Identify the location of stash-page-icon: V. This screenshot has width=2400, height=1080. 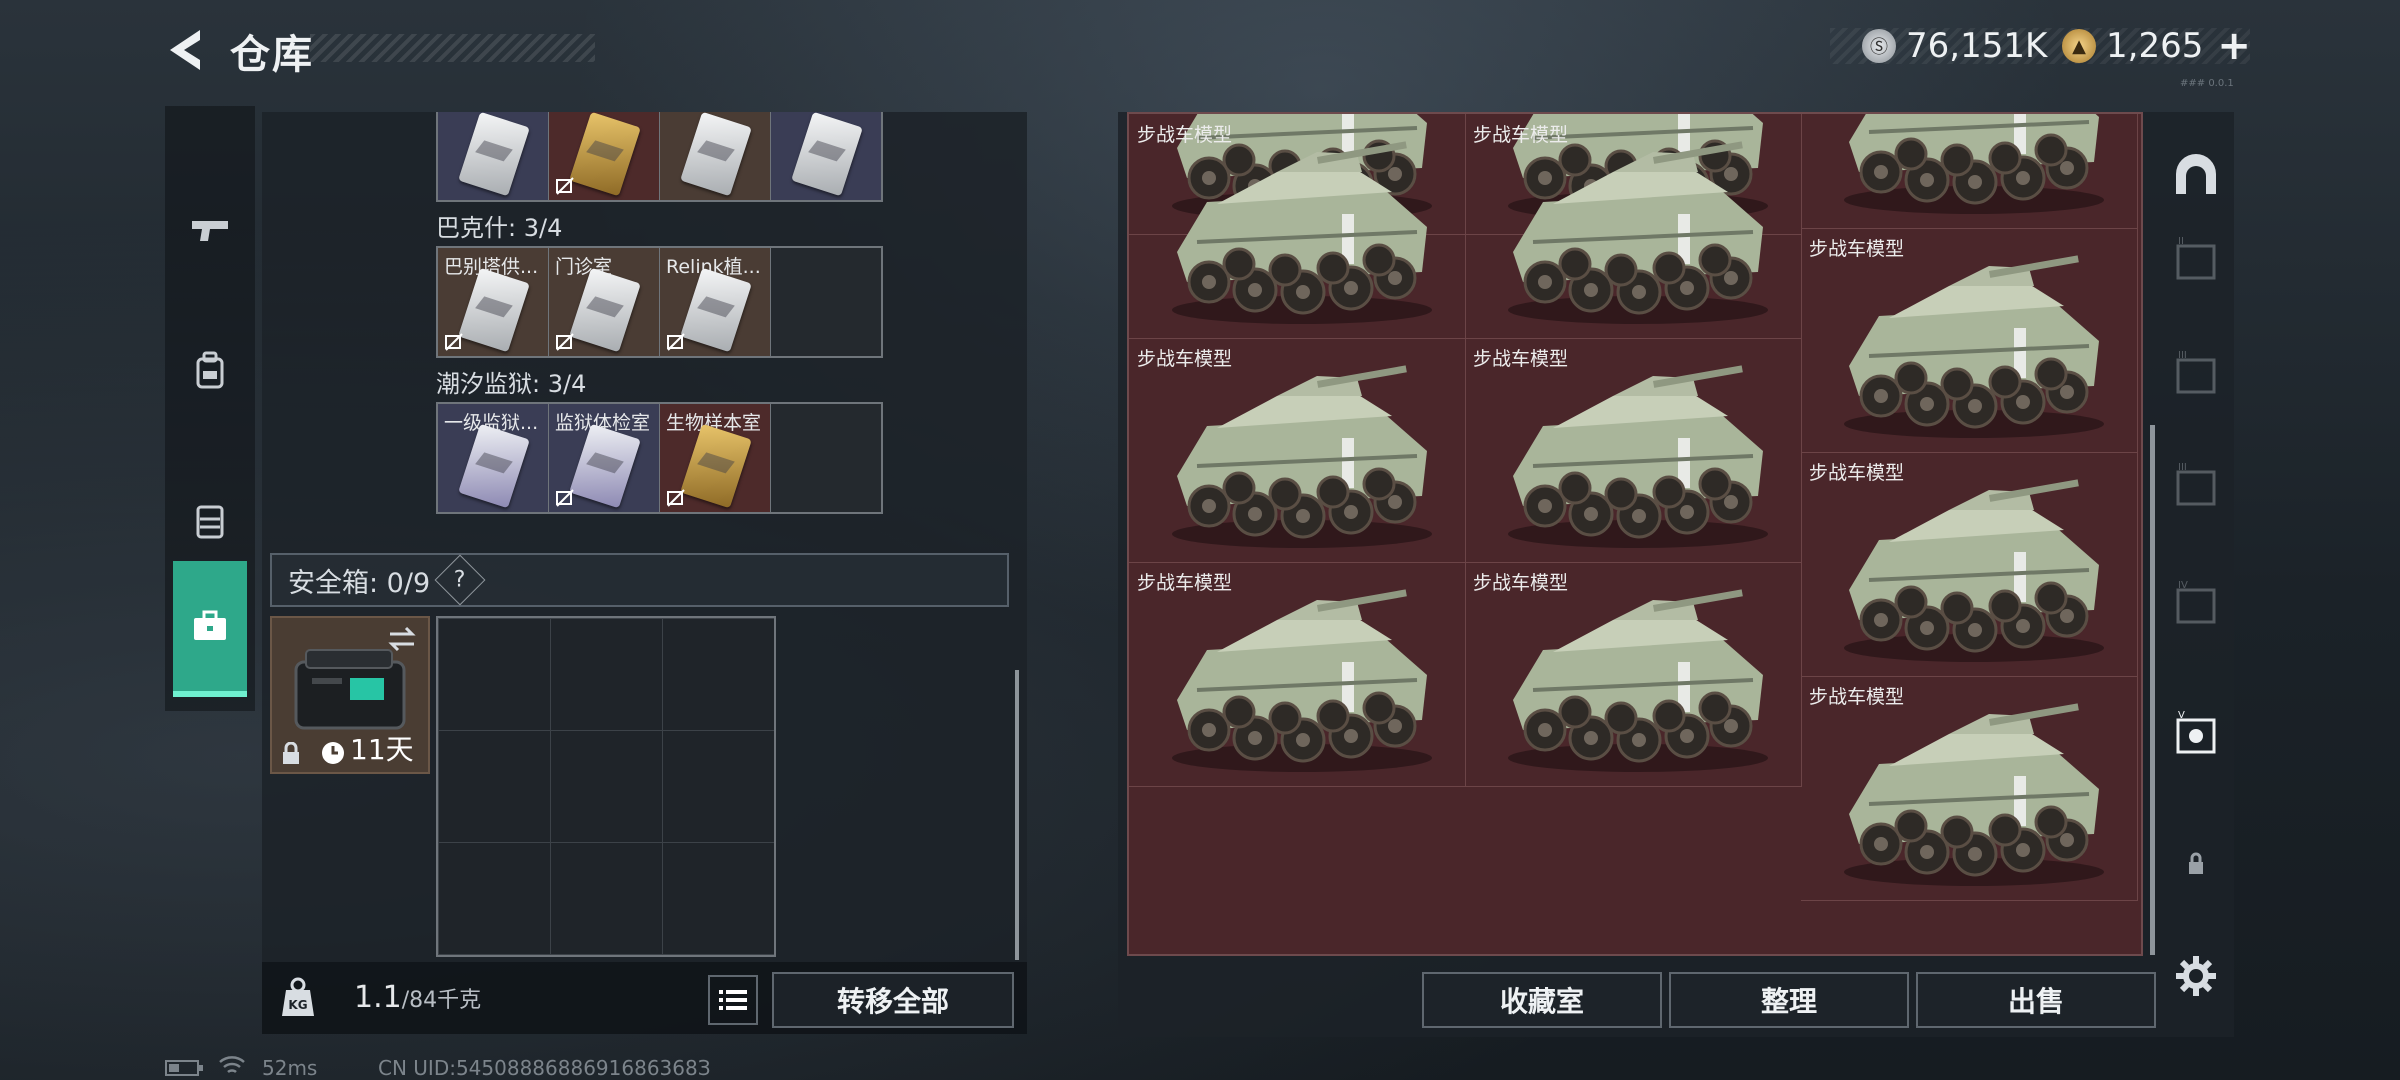
(2196, 732).